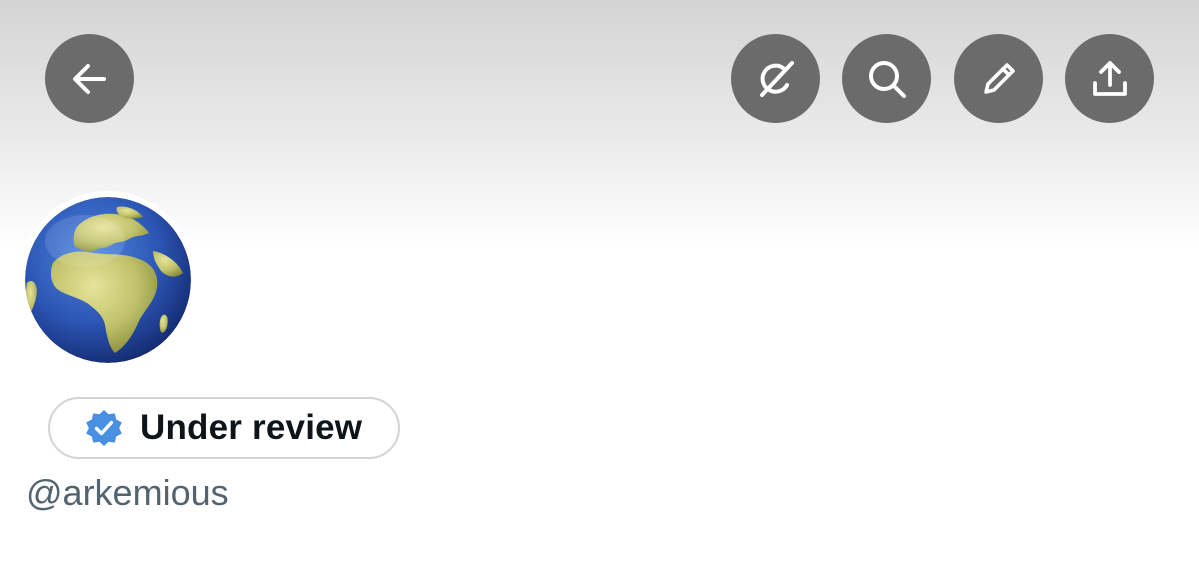  I want to click on search-button, so click(886, 78).